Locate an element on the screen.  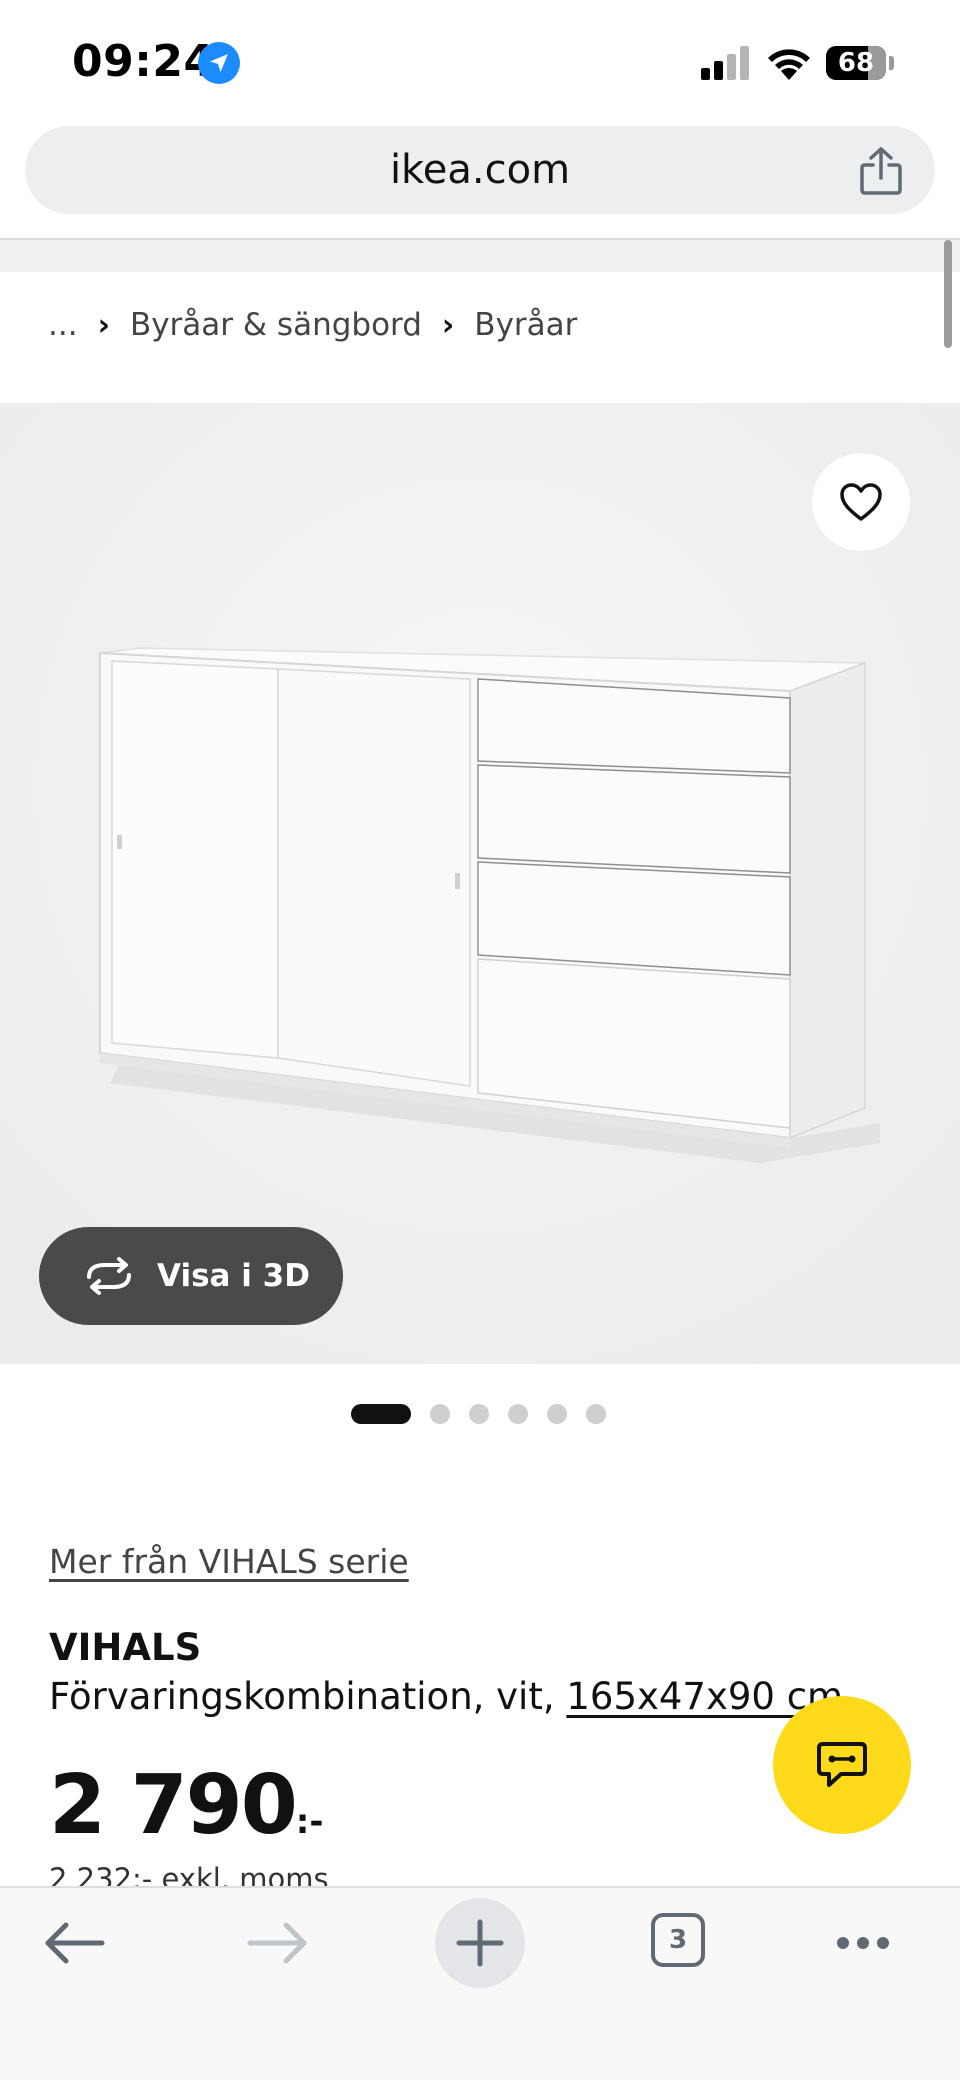
wifi-icon is located at coordinates (789, 64).